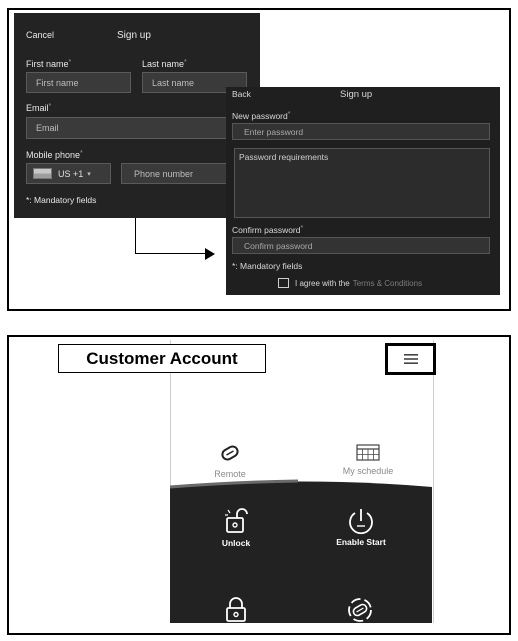 The image size is (518, 641). I want to click on unlock-label: Unlock, so click(236, 543).